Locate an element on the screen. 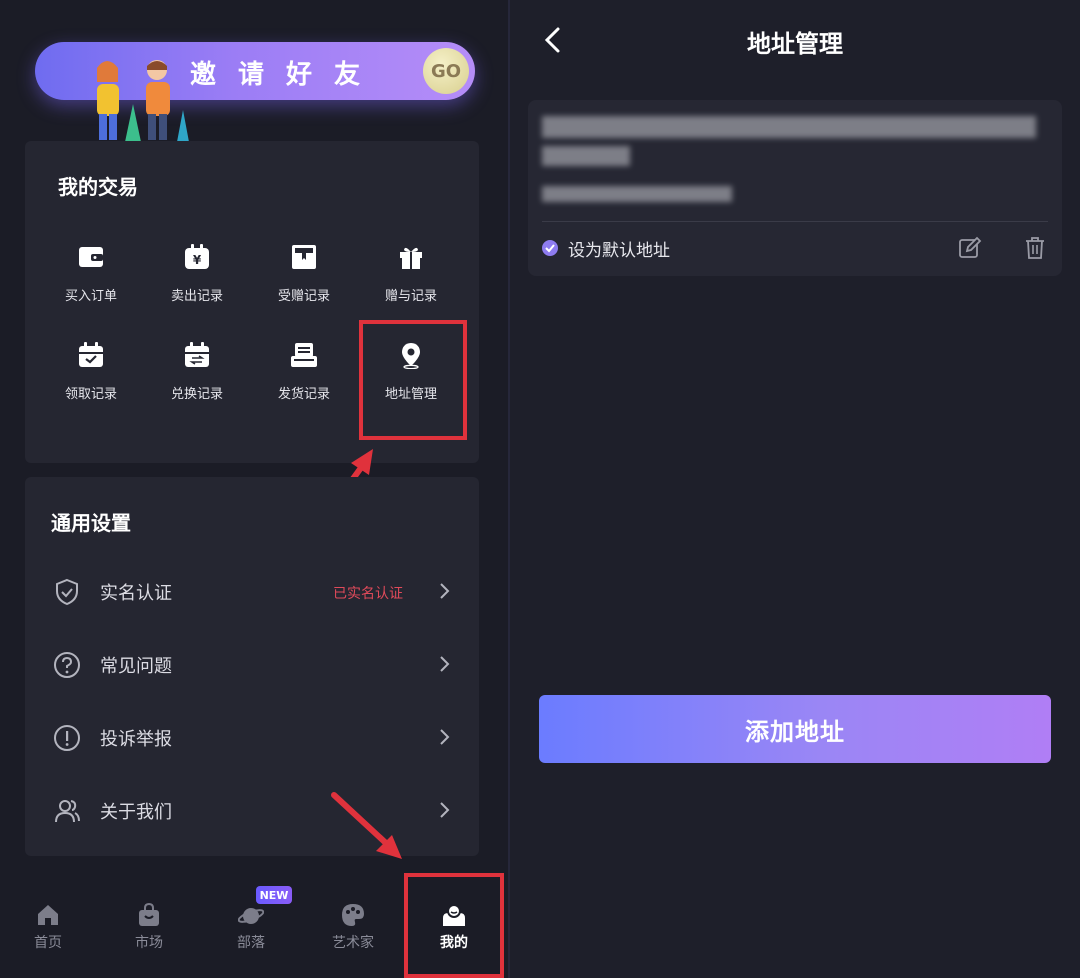 The width and height of the screenshot is (1080, 978). trade-item-label: 受赠记录 is located at coordinates (303, 296).